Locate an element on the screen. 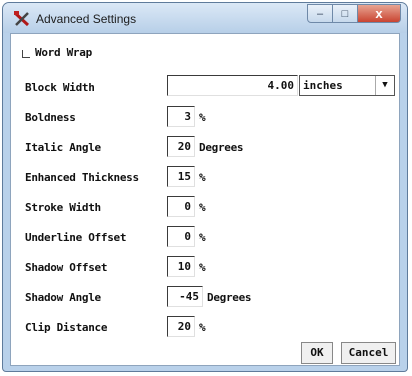 The image size is (412, 376). underline-offset-unit: % is located at coordinates (202, 237).